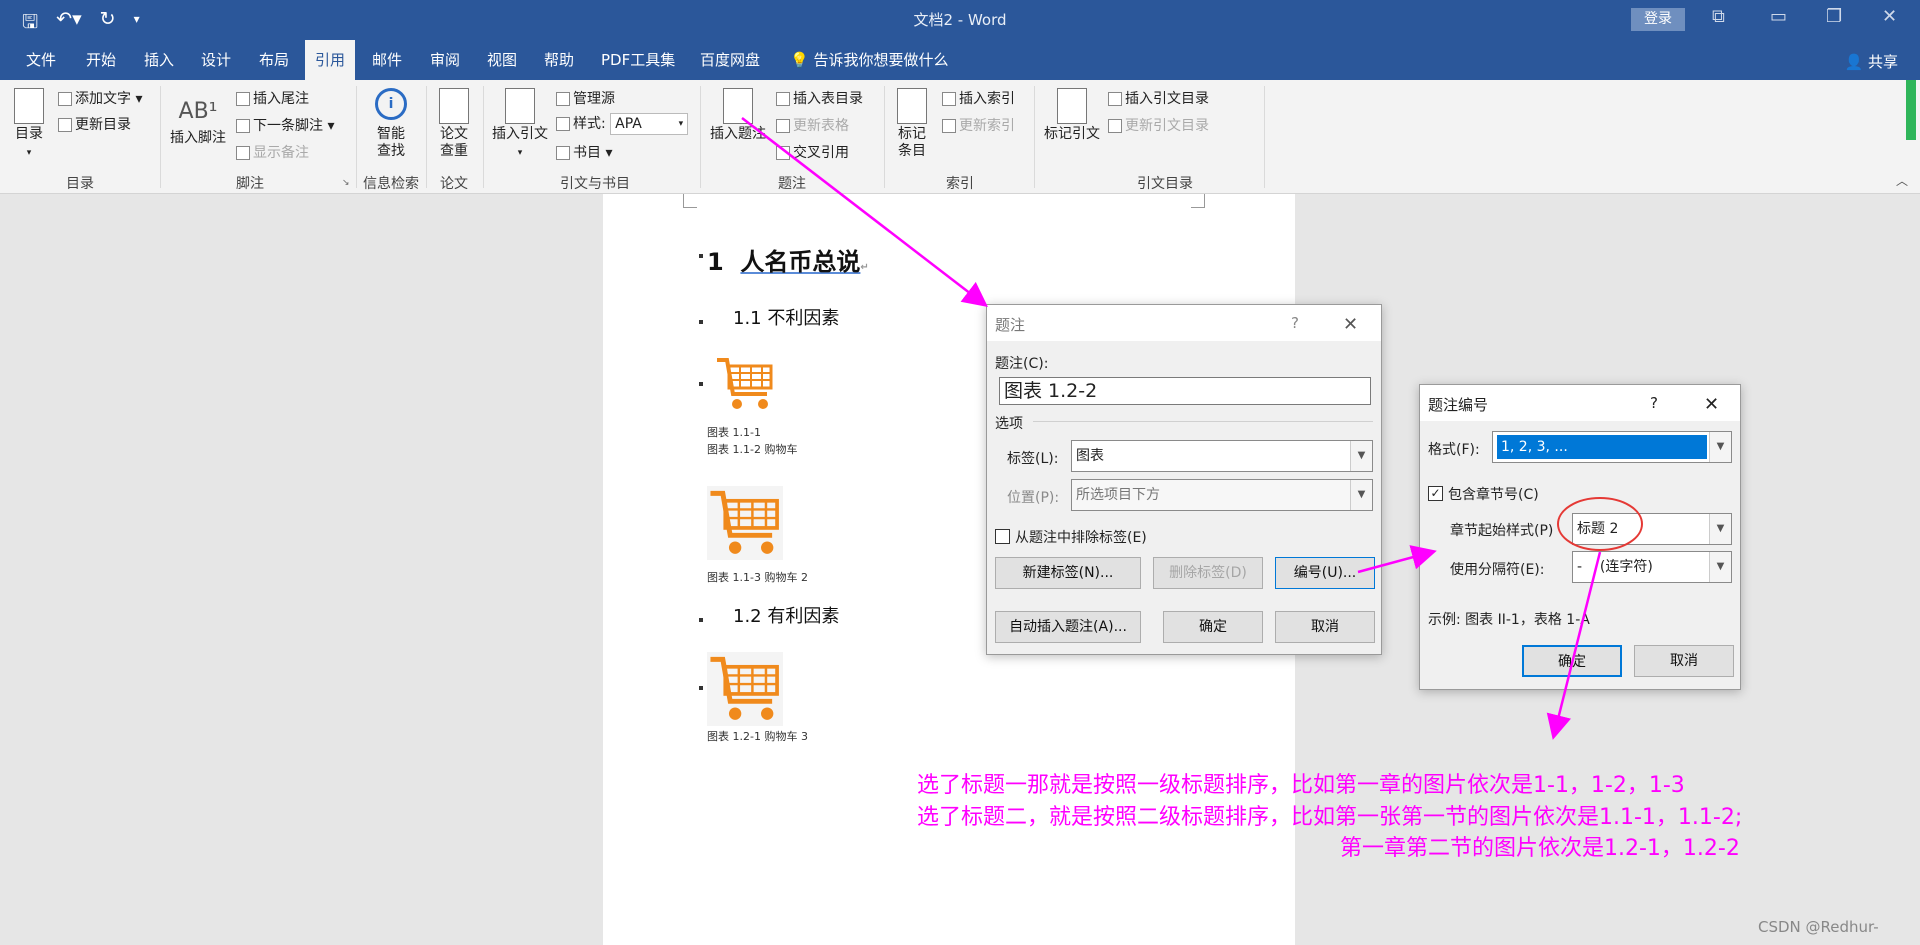  I want to click on watermark: CSDN @Redhur-, so click(1818, 927).